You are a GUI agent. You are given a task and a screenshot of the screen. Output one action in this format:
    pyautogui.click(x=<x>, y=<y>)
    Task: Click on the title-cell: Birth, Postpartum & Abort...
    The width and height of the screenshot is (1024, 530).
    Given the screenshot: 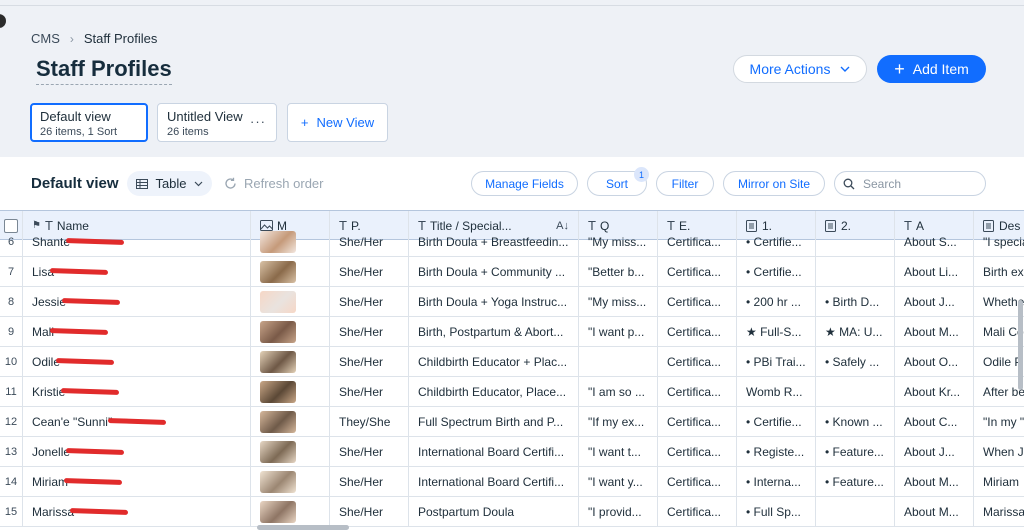 What is the action you would take?
    pyautogui.click(x=494, y=331)
    